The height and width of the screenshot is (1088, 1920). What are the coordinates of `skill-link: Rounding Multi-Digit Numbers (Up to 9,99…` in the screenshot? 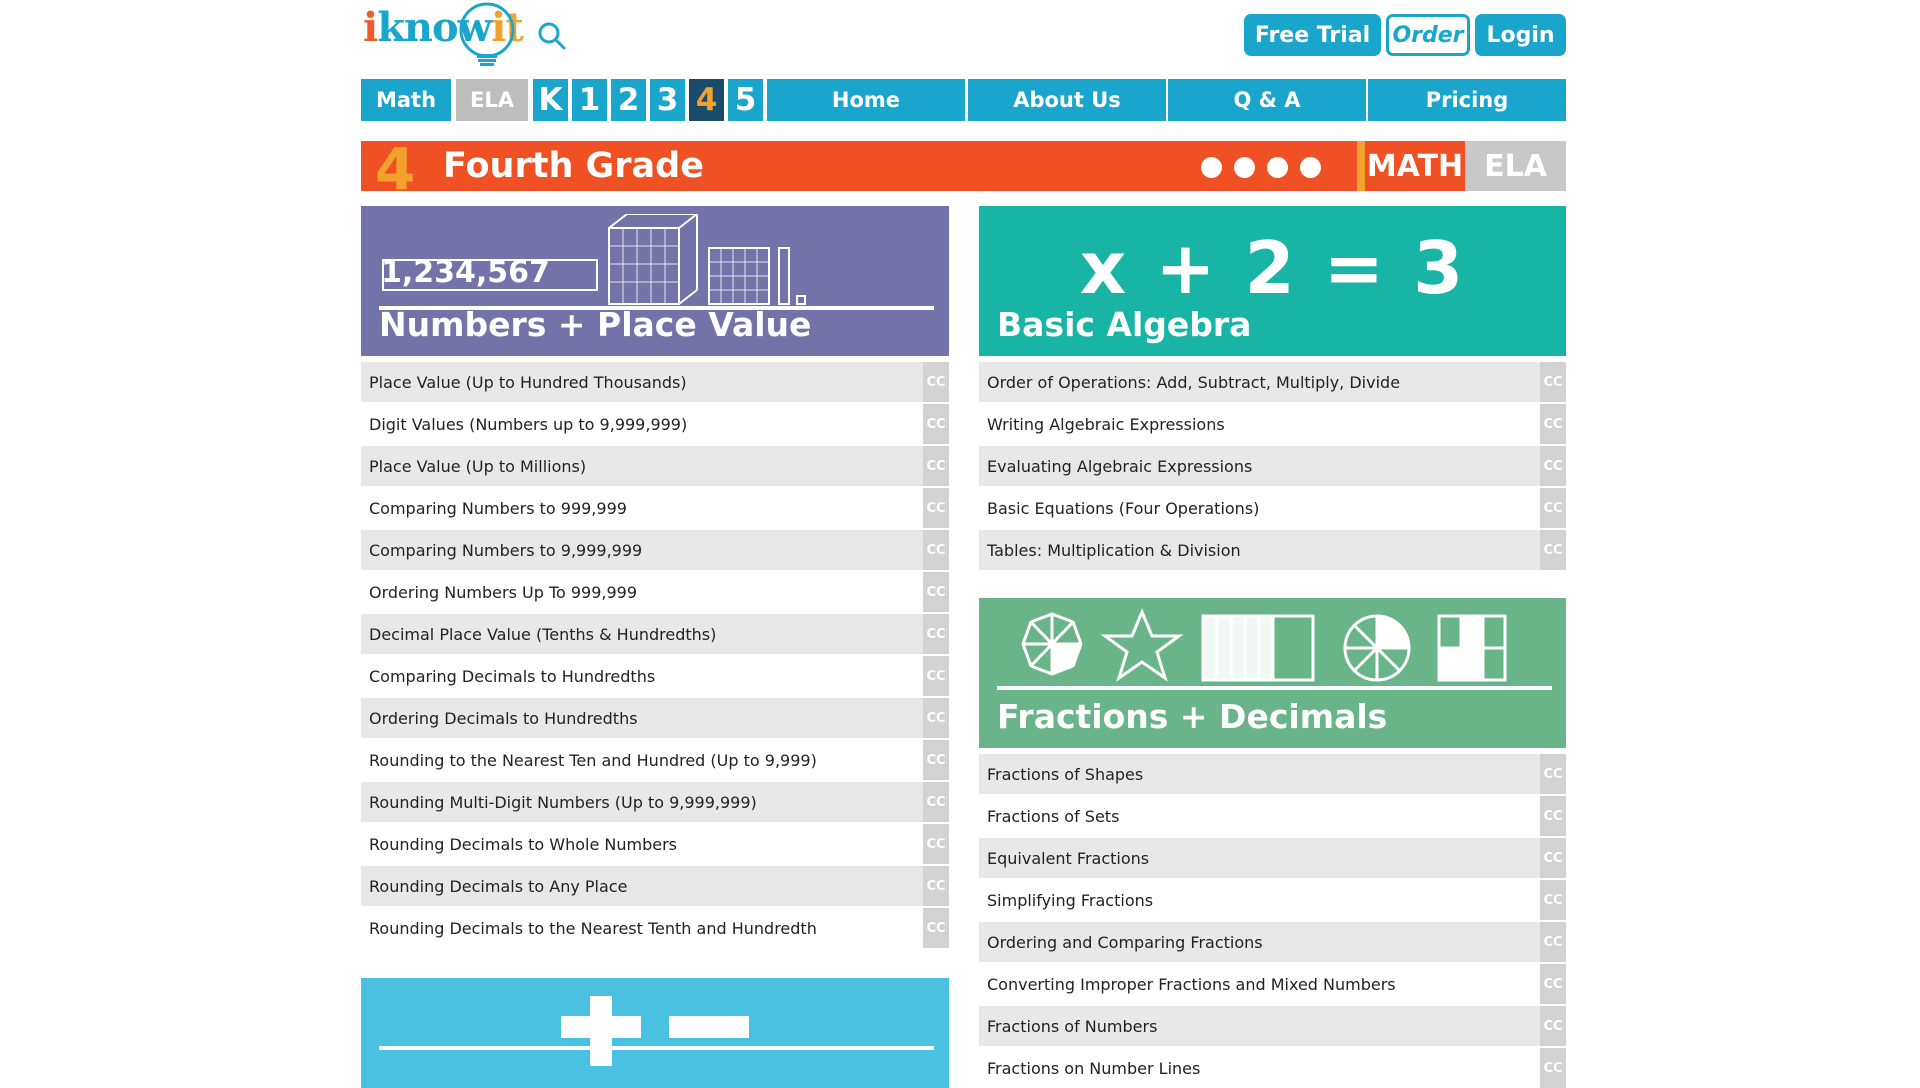 It's located at (642, 802).